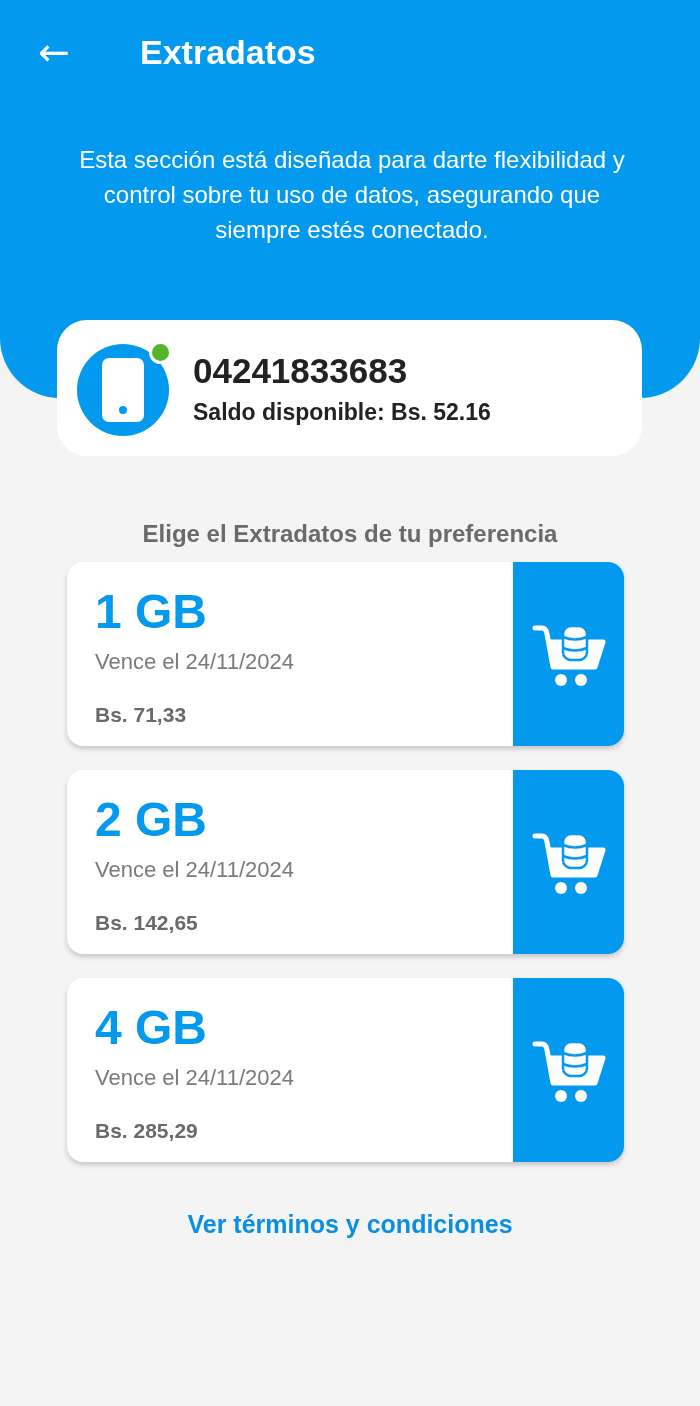  I want to click on plan-price: Bs. 71,33, so click(141, 715).